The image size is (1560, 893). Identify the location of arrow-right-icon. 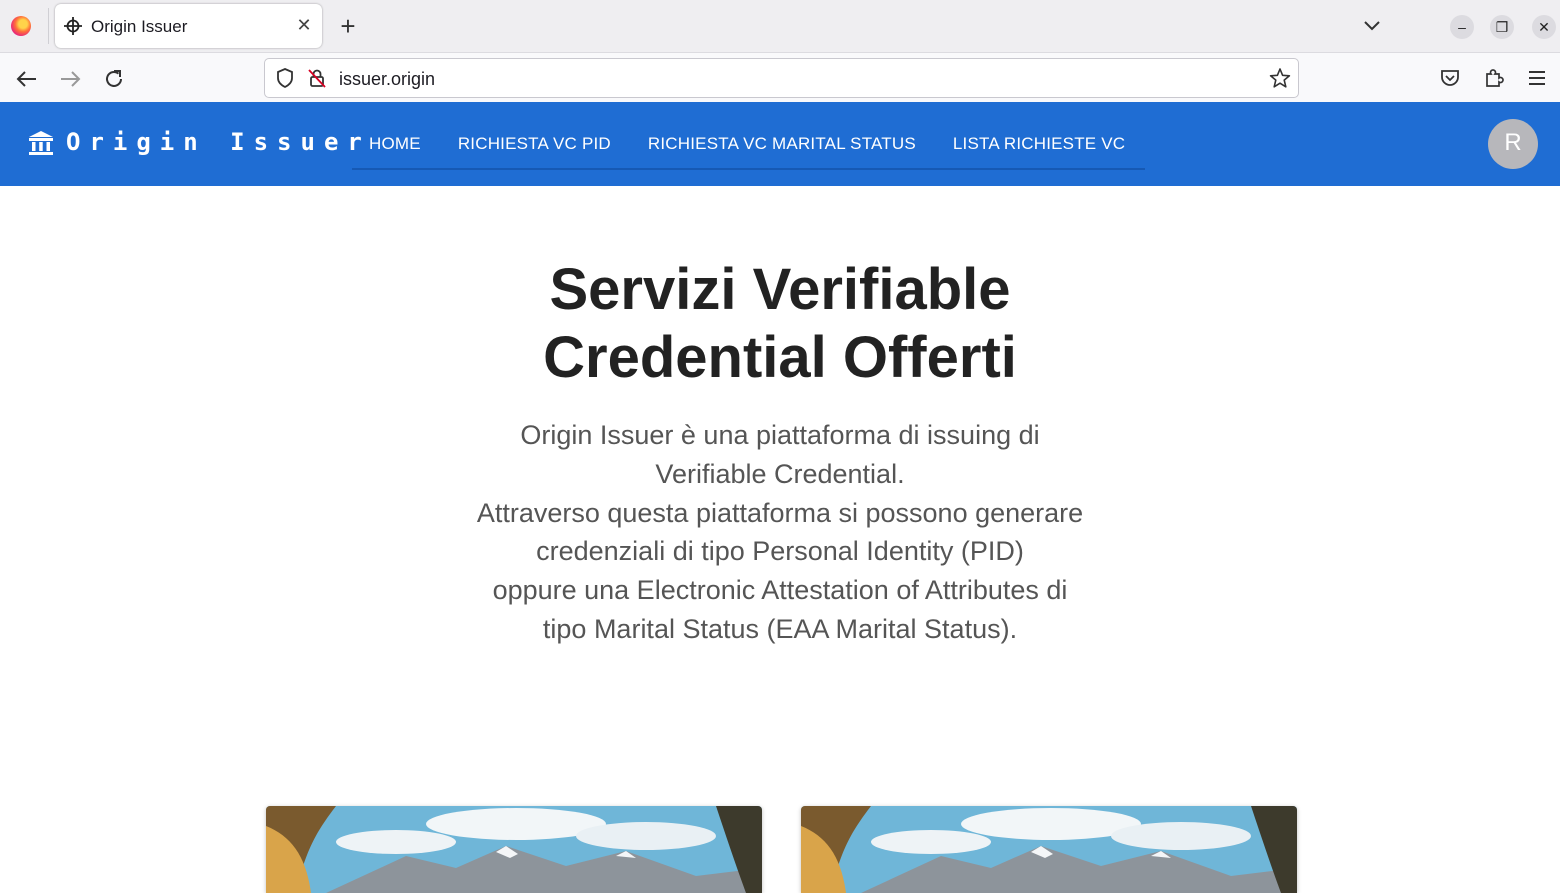
(70, 79).